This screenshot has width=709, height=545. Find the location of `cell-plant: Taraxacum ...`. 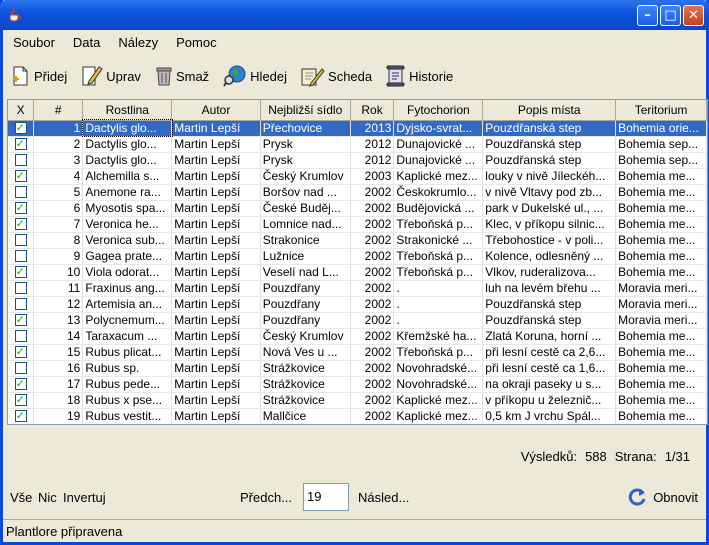

cell-plant: Taraxacum ... is located at coordinates (127, 336).